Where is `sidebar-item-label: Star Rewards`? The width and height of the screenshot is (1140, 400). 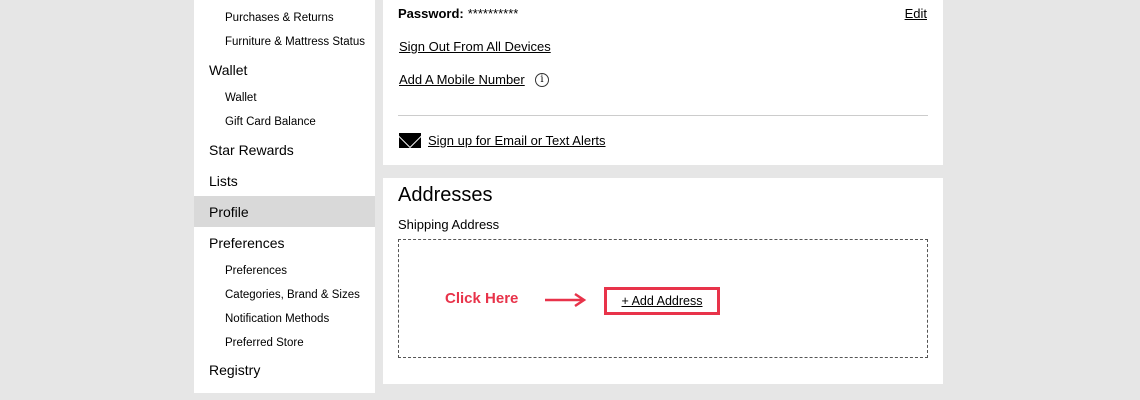 sidebar-item-label: Star Rewards is located at coordinates (251, 149).